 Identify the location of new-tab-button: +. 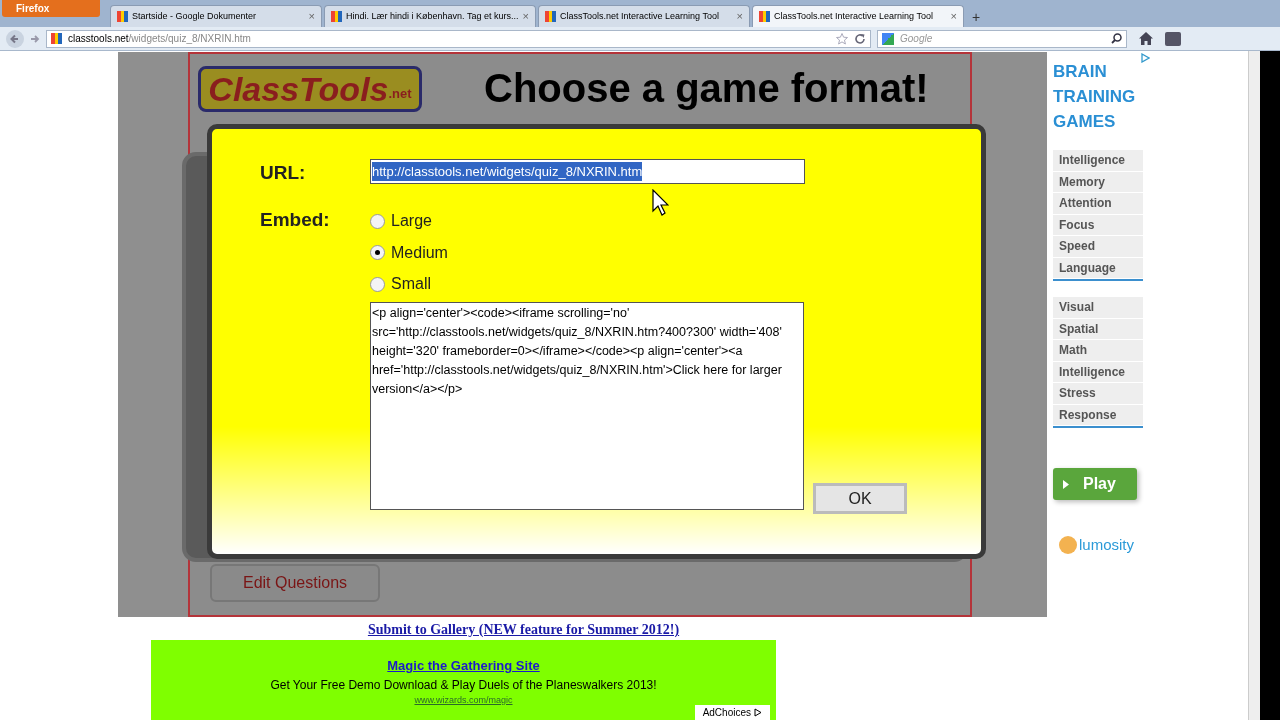
(976, 17).